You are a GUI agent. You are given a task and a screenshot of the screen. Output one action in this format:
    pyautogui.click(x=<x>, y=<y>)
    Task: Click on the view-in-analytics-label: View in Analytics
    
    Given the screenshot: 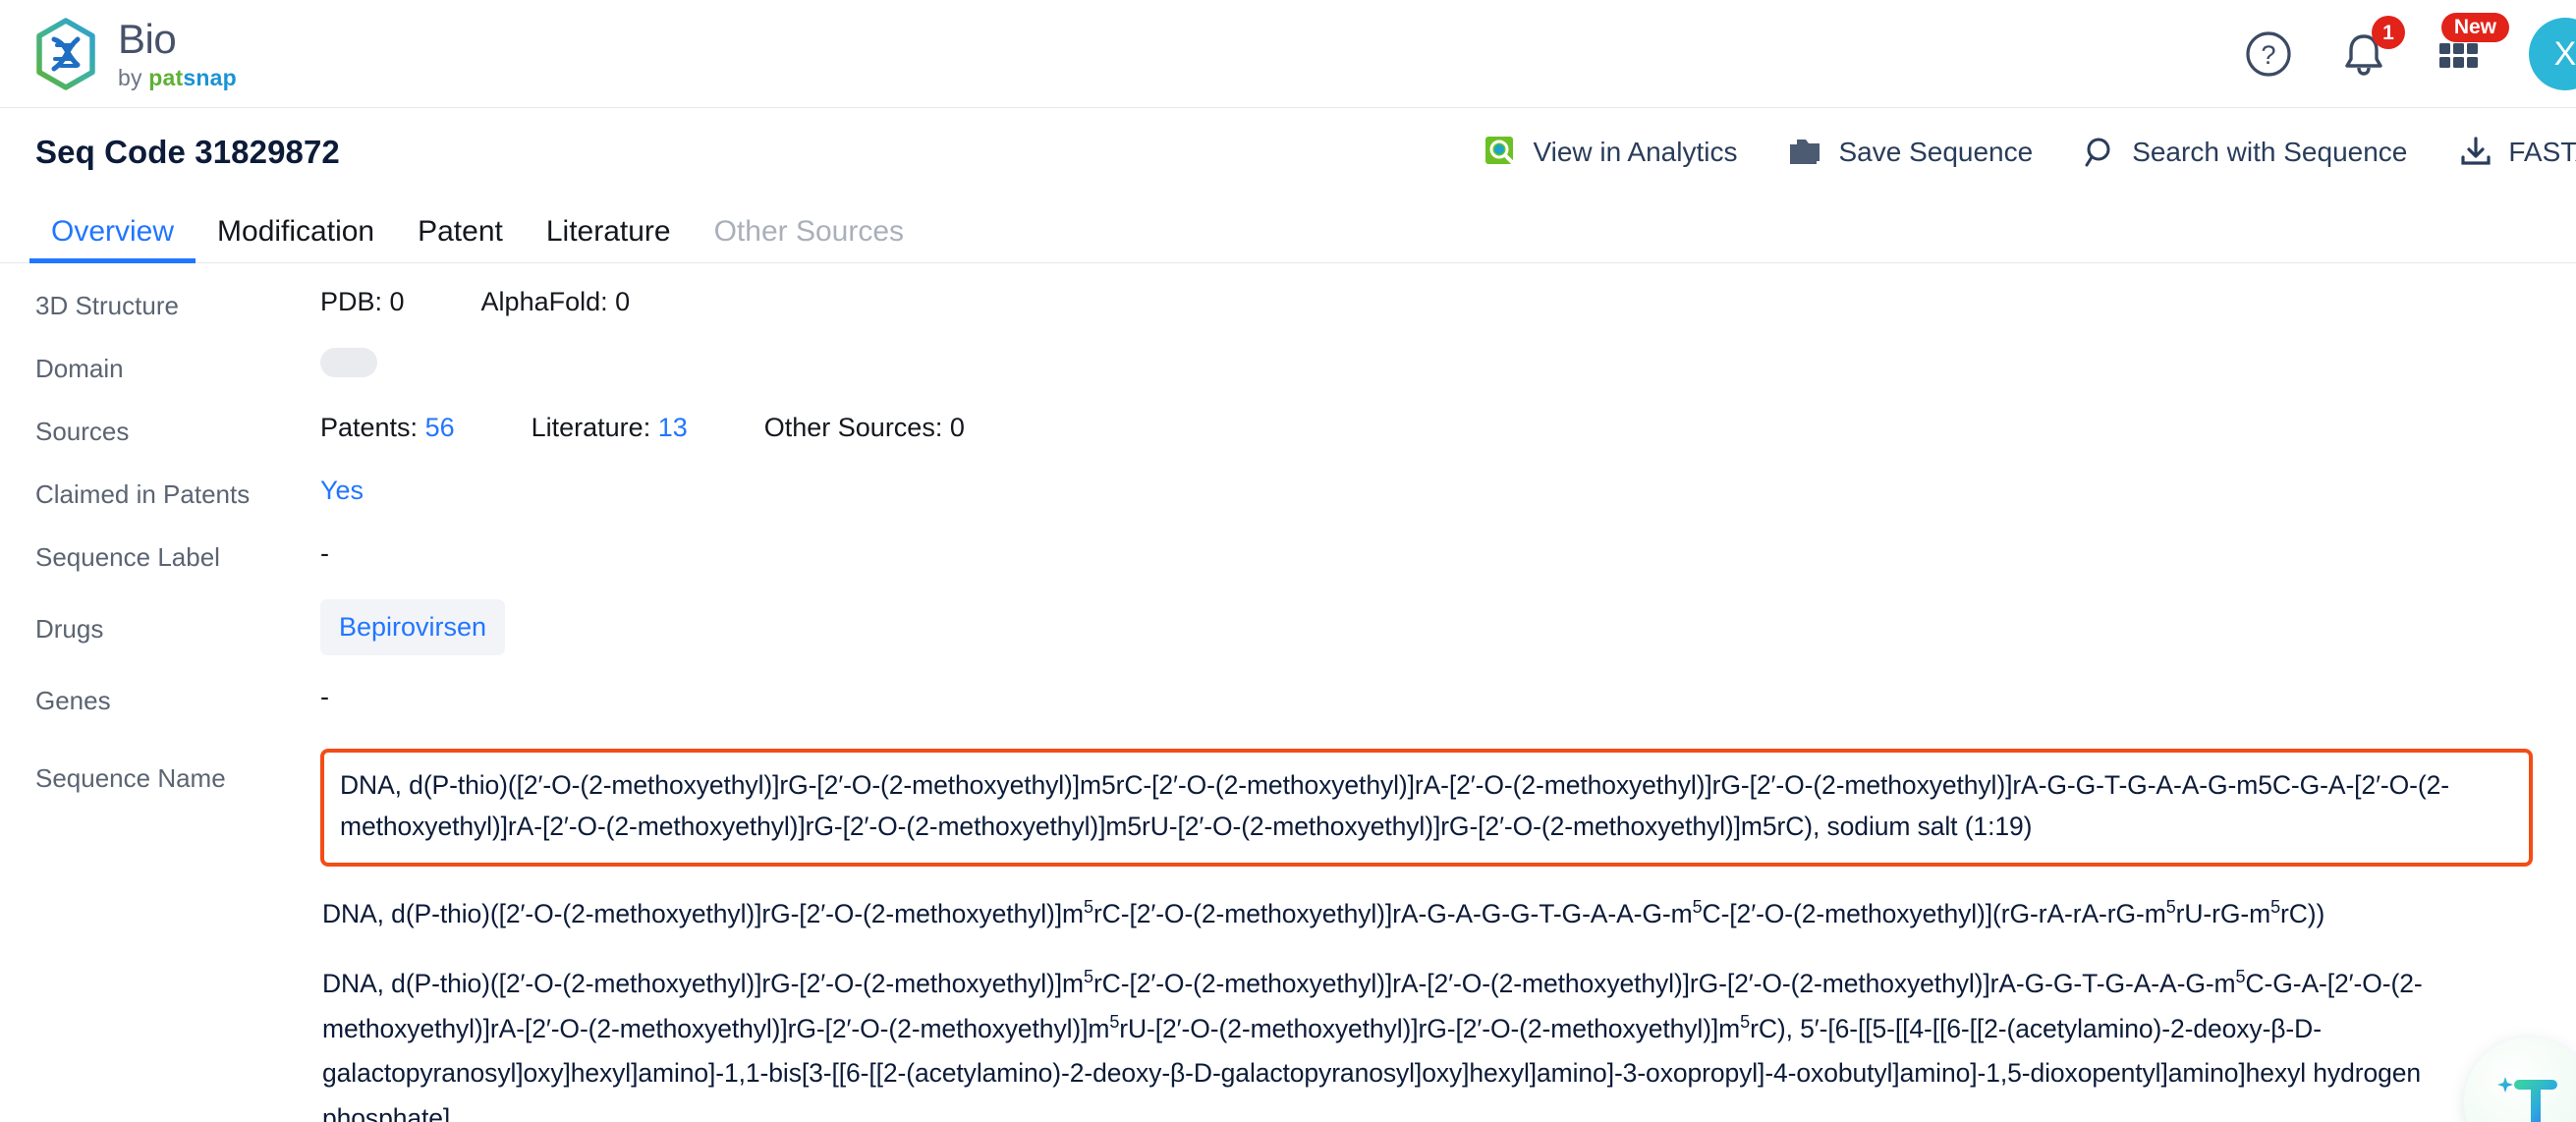 What is the action you would take?
    pyautogui.click(x=1635, y=152)
    